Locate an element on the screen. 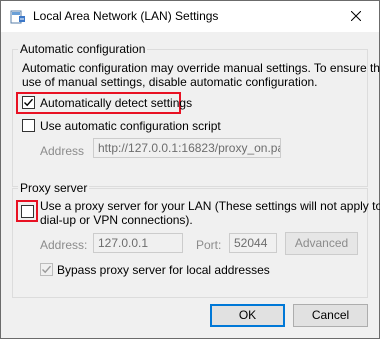 This screenshot has width=380, height=339. proxy-port-input: 52044 is located at coordinates (253, 243).